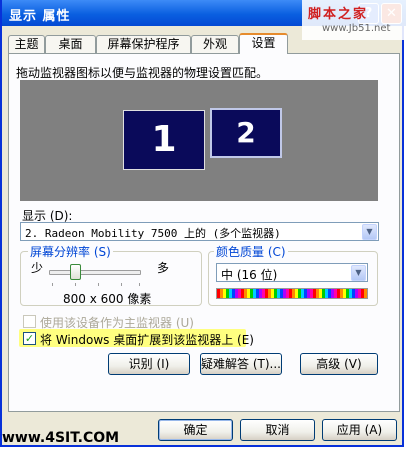  What do you see at coordinates (70, 251) in the screenshot?
I see `resolution-group-title: 屏幕分辨率 (S)` at bounding box center [70, 251].